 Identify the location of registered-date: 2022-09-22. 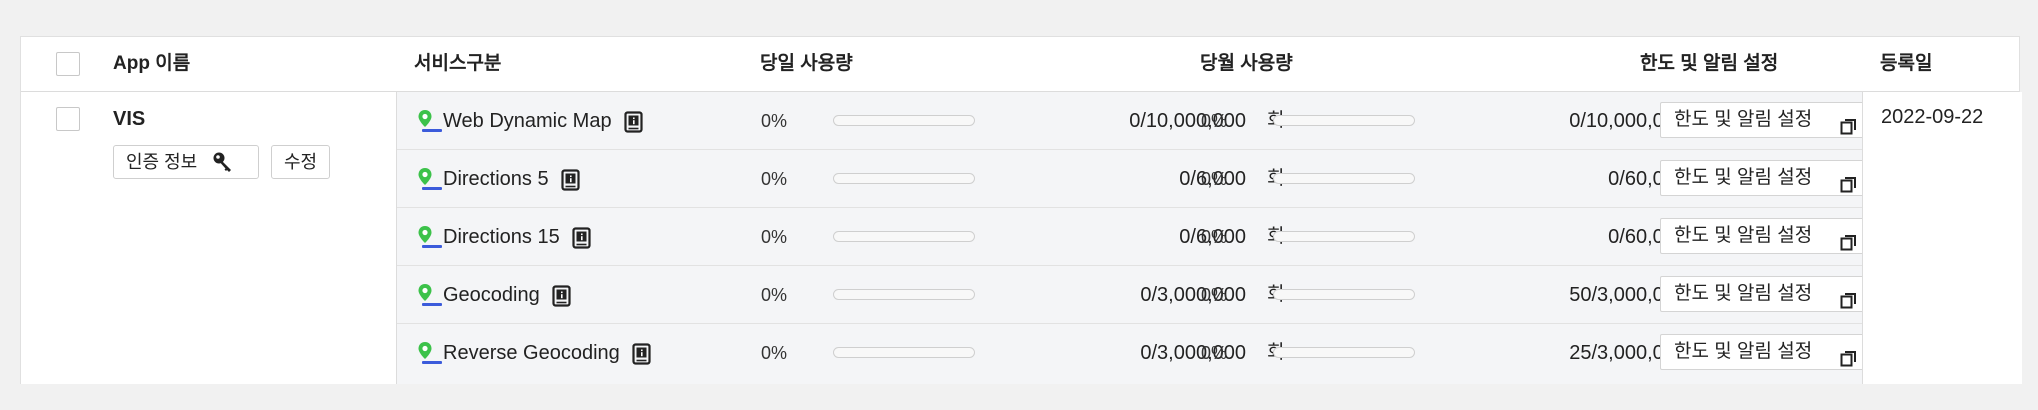
(1932, 117).